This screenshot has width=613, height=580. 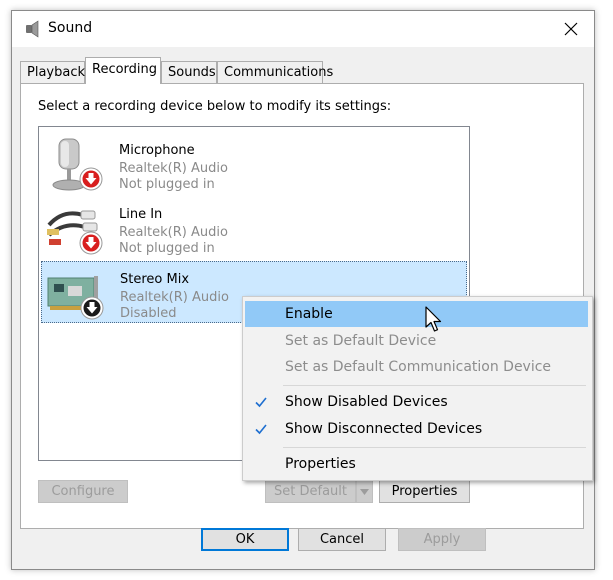 What do you see at coordinates (83, 491) in the screenshot?
I see `configure-button: Configure` at bounding box center [83, 491].